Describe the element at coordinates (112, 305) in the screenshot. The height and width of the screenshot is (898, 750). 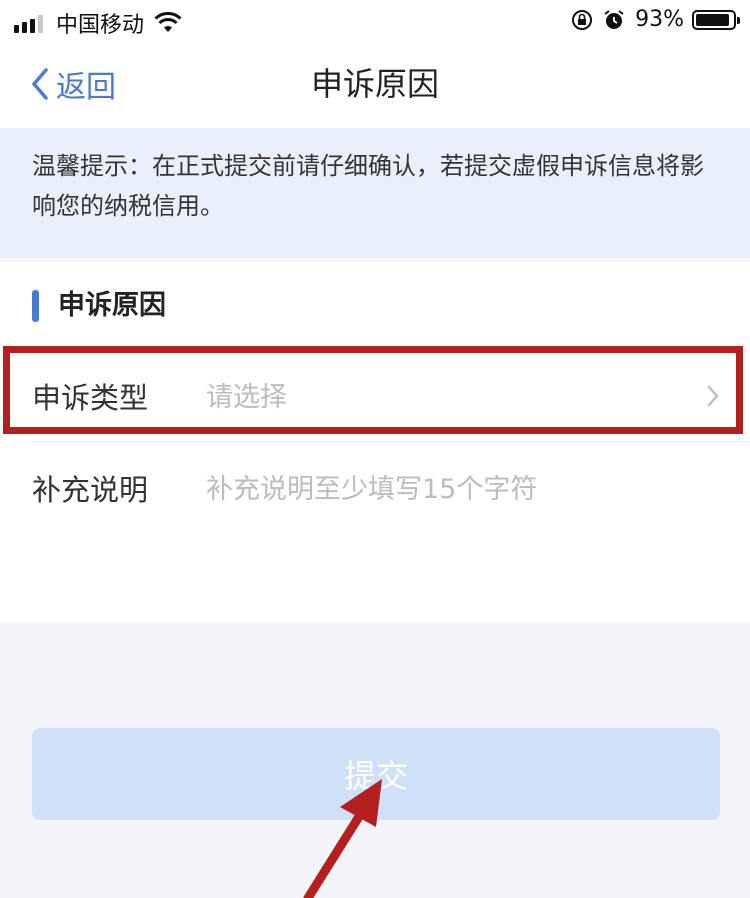
I see `section-title: 申诉原因` at that location.